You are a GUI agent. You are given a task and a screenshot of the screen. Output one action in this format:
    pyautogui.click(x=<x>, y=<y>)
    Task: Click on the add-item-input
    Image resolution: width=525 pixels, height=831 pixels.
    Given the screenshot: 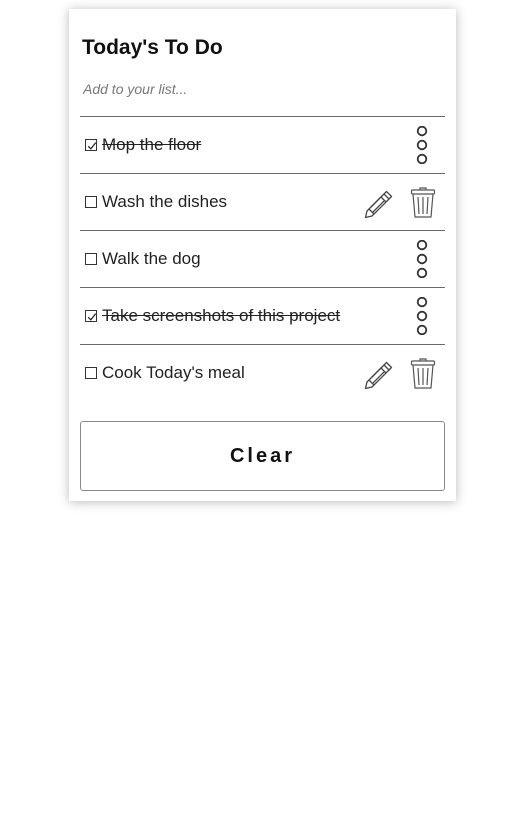 What is the action you would take?
    pyautogui.click(x=264, y=89)
    